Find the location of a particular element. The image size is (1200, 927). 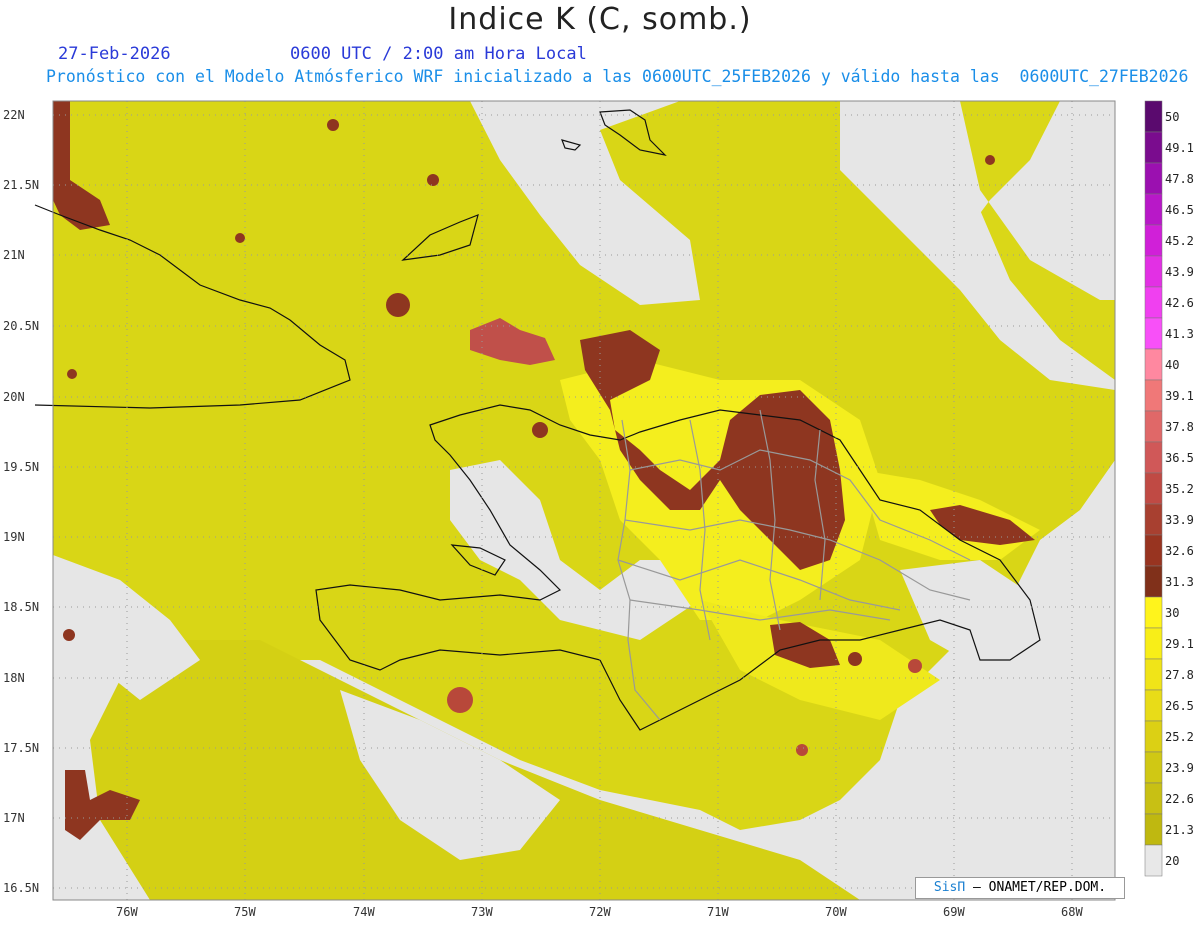

colorbar-label: 27.8 is located at coordinates (1179, 675).